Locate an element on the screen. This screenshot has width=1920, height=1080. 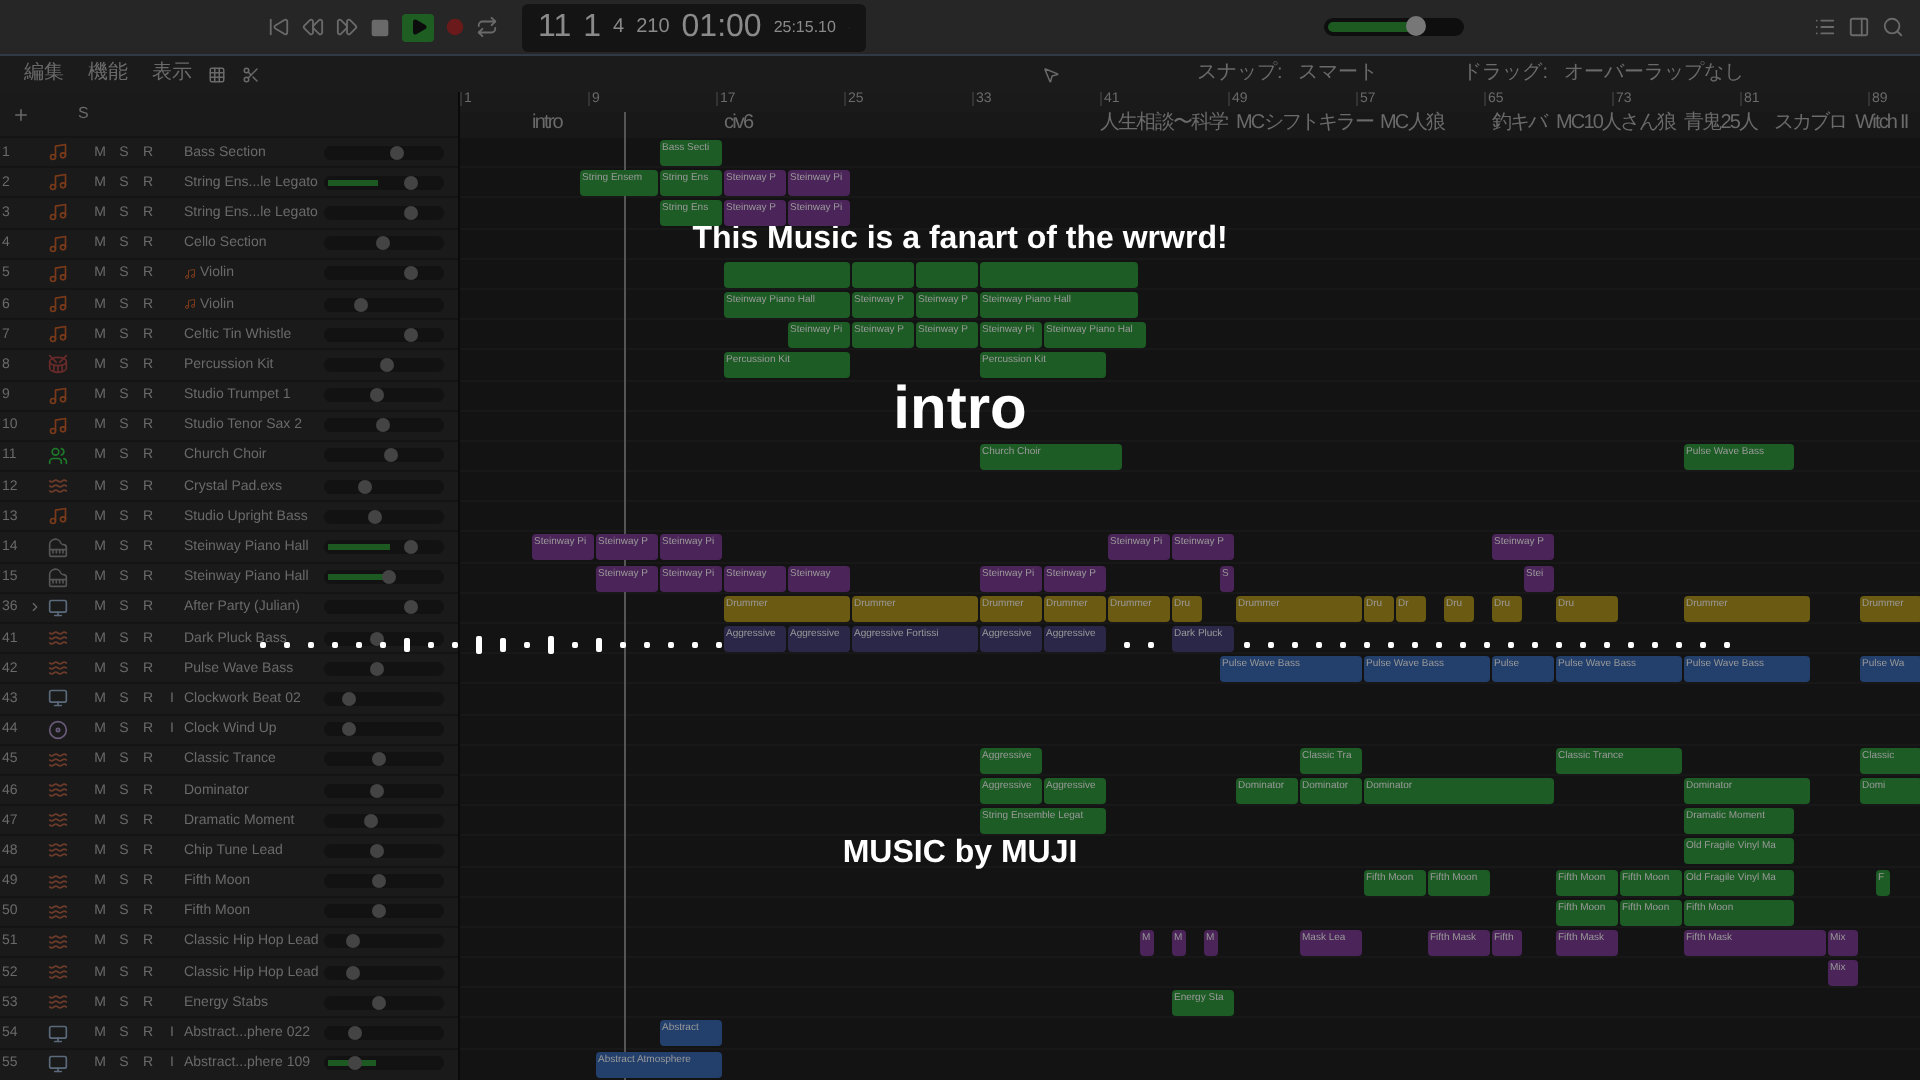
master-volume-slider is located at coordinates (1394, 27).